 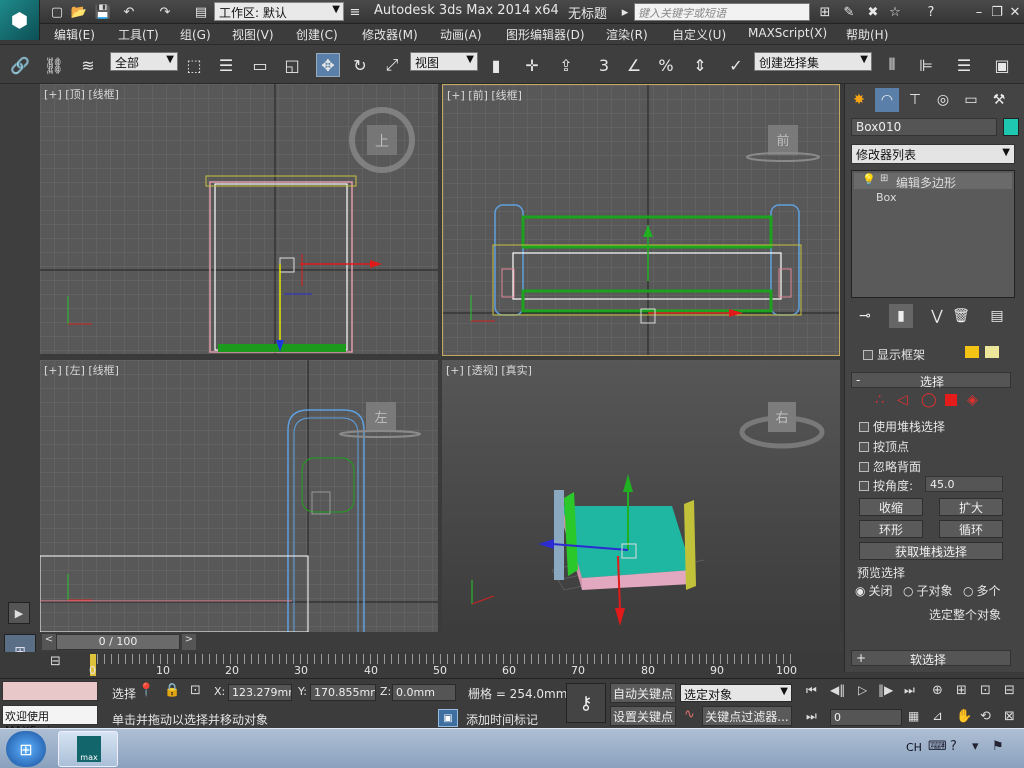 I want to click on modify-tab-icon: ◠, so click(x=887, y=100).